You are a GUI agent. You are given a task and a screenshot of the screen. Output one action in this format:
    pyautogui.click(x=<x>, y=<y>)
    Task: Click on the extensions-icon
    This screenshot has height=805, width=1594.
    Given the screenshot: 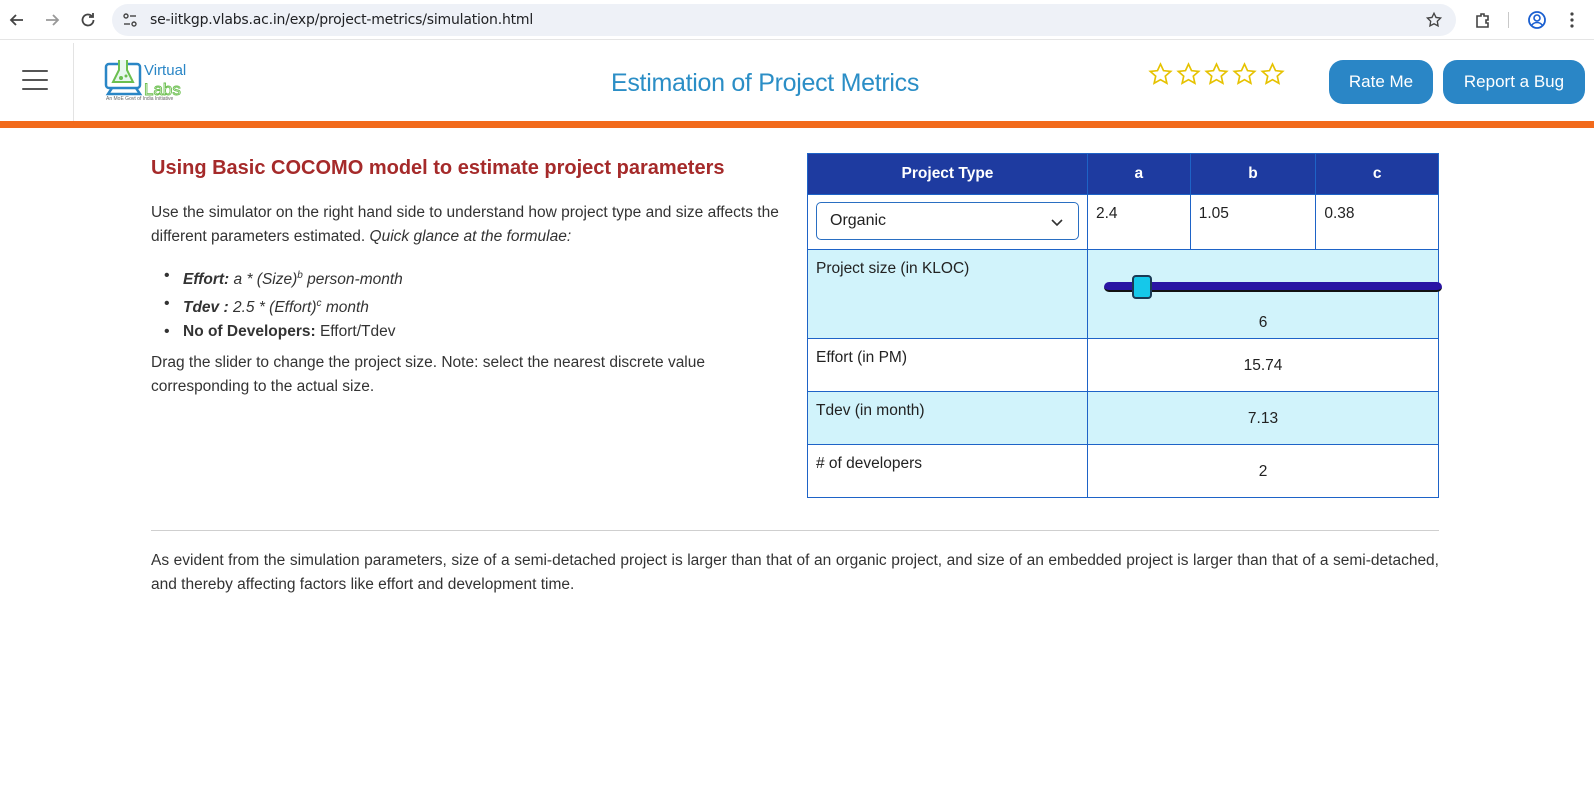 What is the action you would take?
    pyautogui.click(x=1483, y=20)
    